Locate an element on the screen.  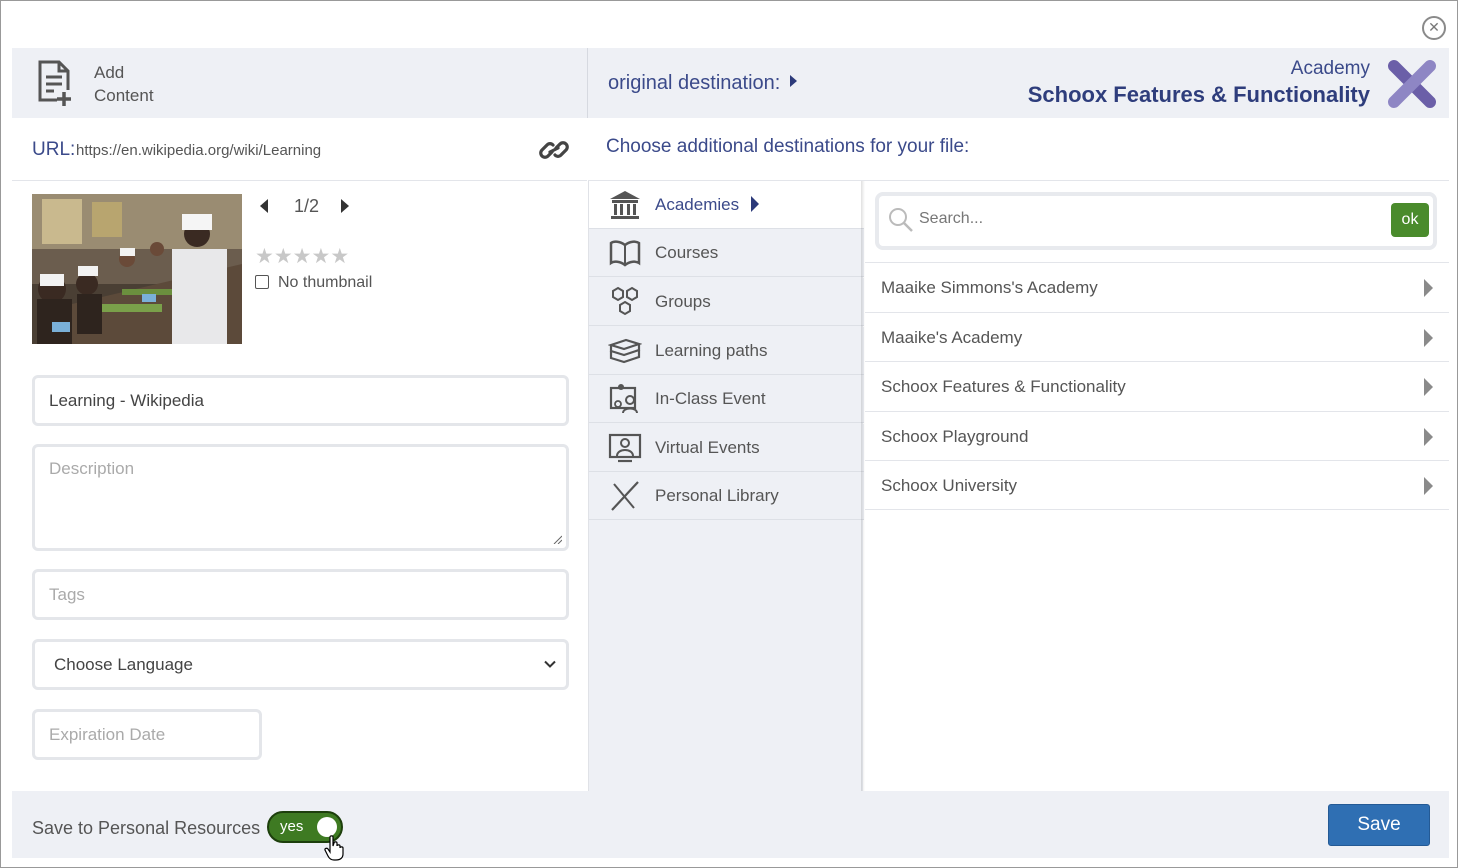
nav-item-learning-paths: Learning paths is located at coordinates (726, 351).